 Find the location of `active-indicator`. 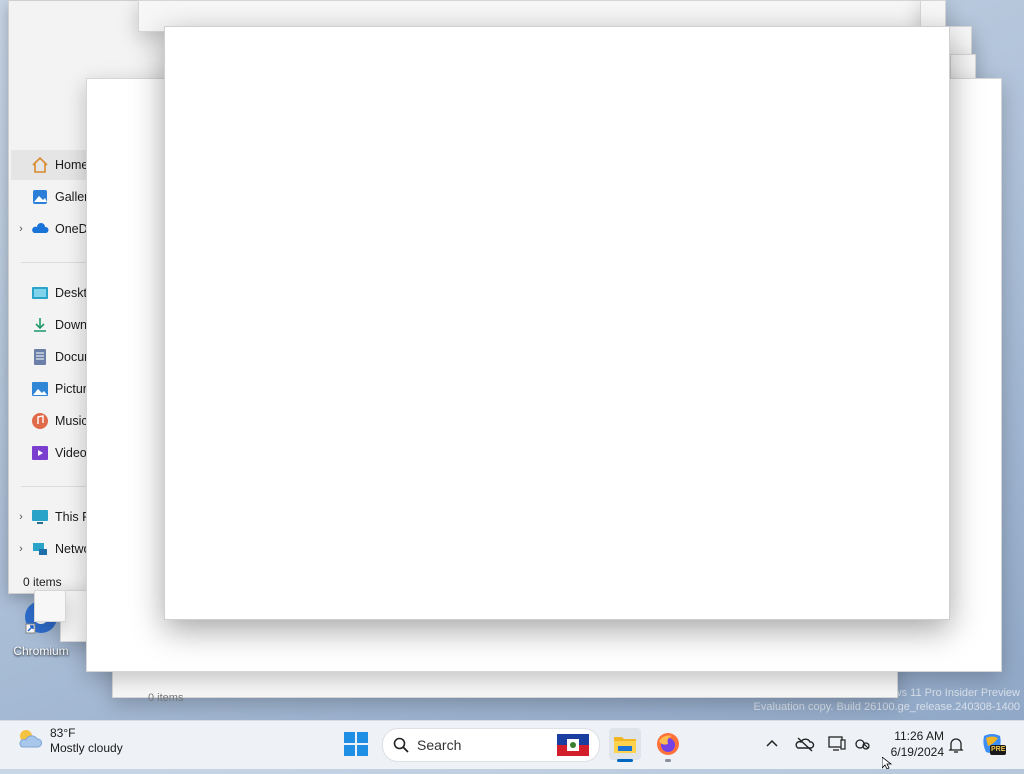

active-indicator is located at coordinates (625, 760).